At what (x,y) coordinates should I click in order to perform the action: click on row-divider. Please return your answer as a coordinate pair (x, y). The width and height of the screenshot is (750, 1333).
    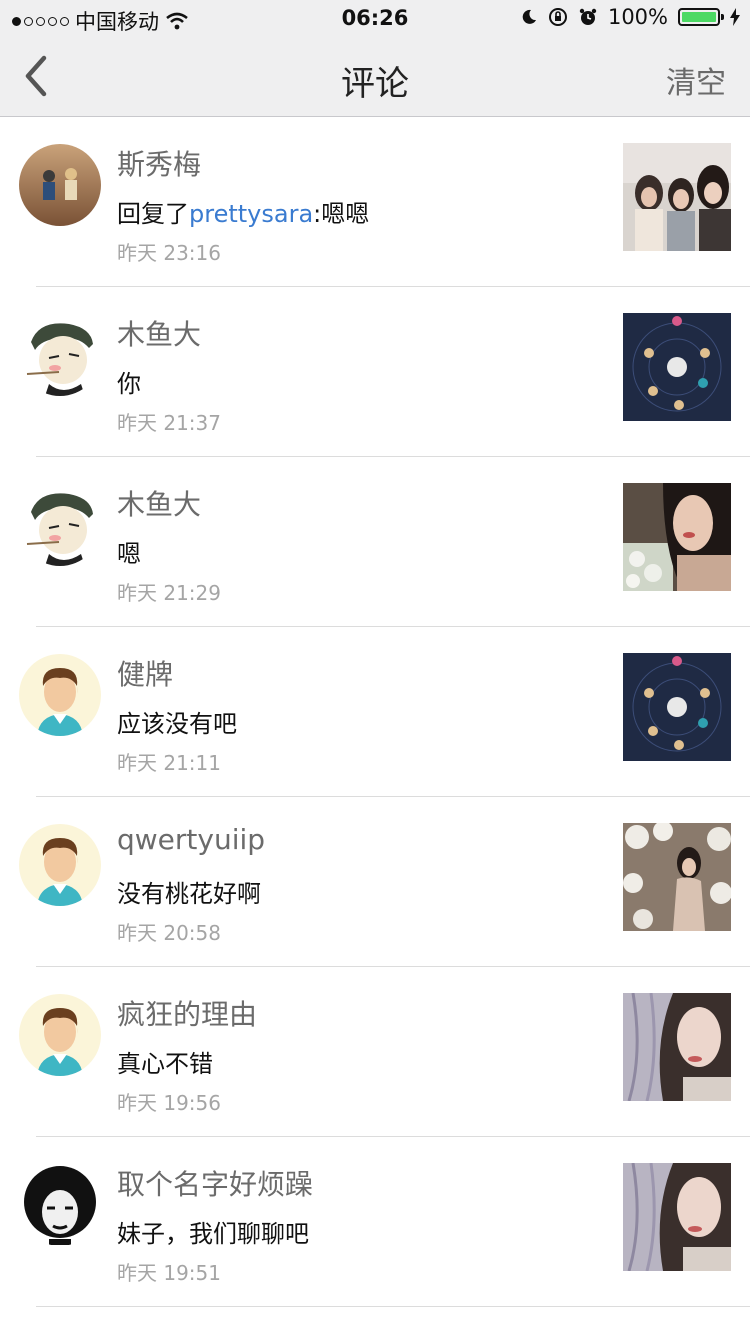
    Looking at the image, I should click on (393, 1306).